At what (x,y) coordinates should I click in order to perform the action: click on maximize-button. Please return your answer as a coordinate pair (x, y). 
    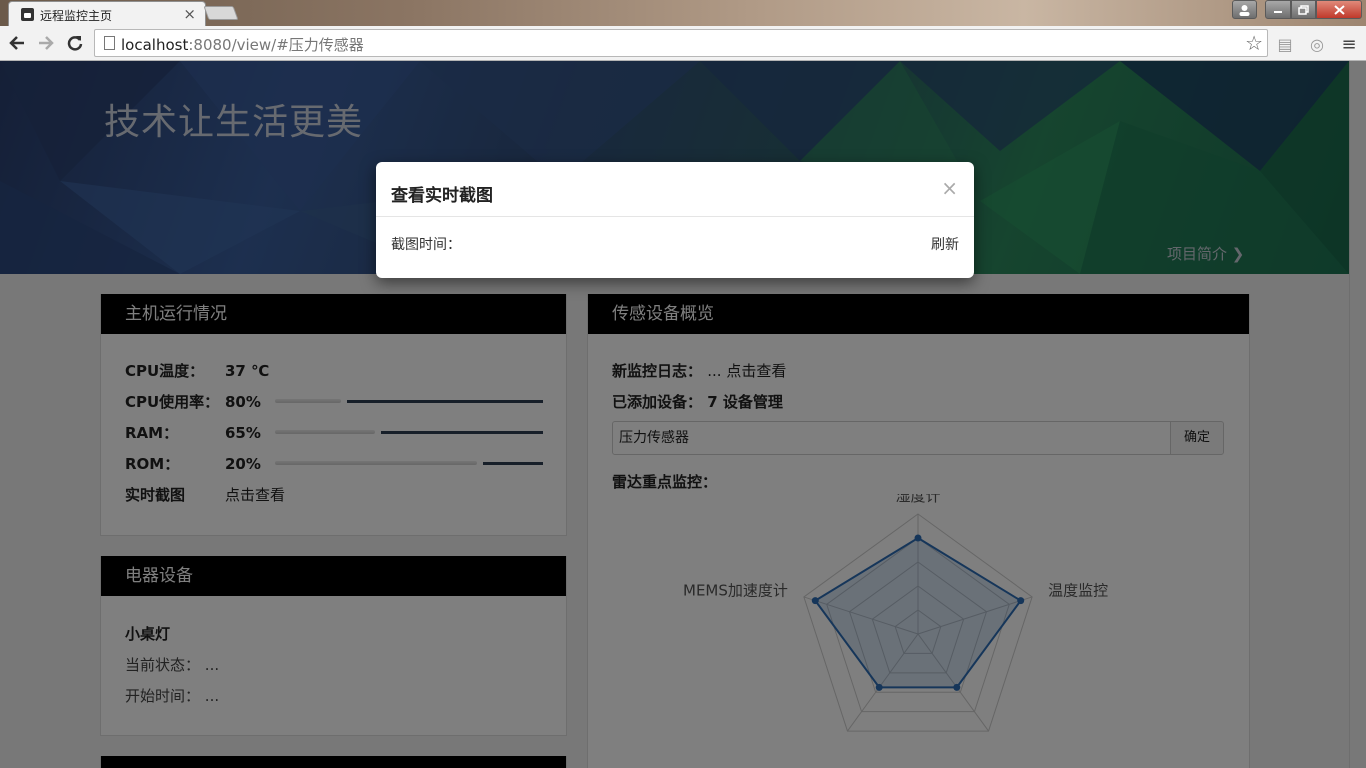
    Looking at the image, I should click on (1303, 9).